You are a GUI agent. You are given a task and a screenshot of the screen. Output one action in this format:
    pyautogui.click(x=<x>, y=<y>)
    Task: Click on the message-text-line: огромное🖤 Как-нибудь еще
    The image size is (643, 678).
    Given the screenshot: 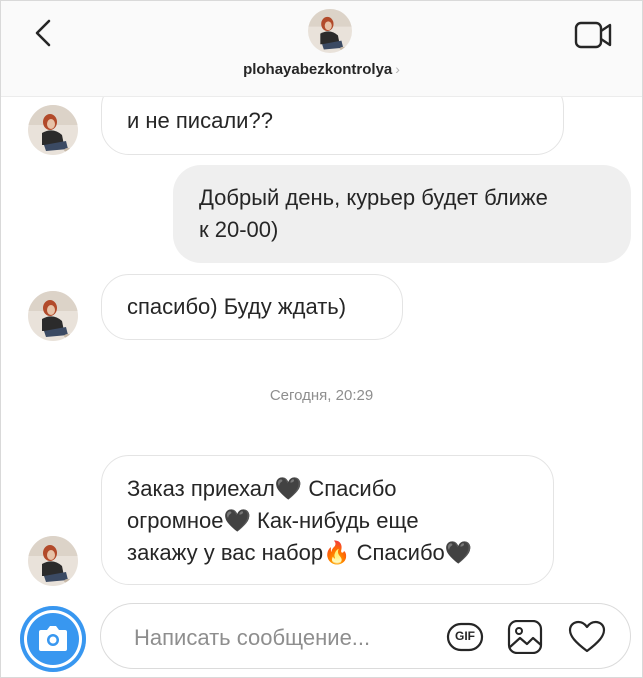 What is the action you would take?
    pyautogui.click(x=273, y=520)
    